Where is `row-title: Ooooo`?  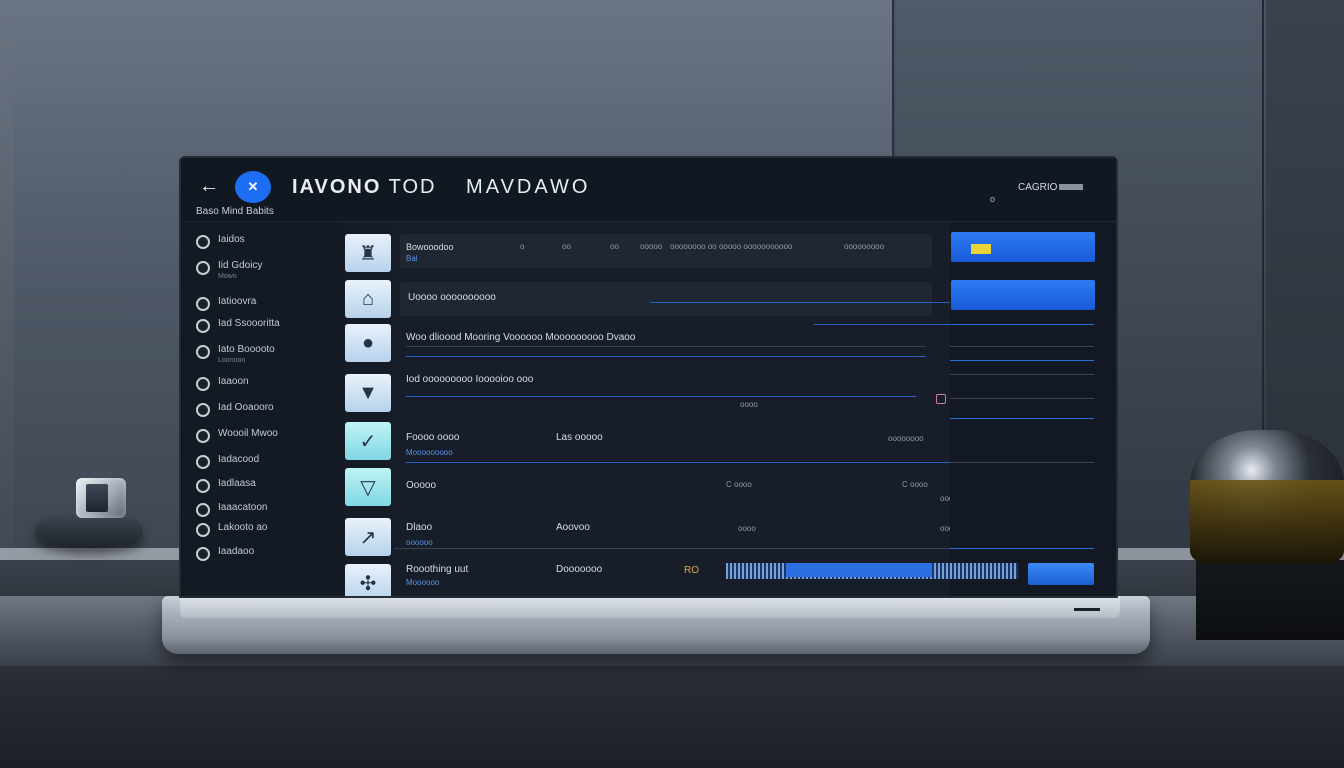
row-title: Ooooo is located at coordinates (421, 485).